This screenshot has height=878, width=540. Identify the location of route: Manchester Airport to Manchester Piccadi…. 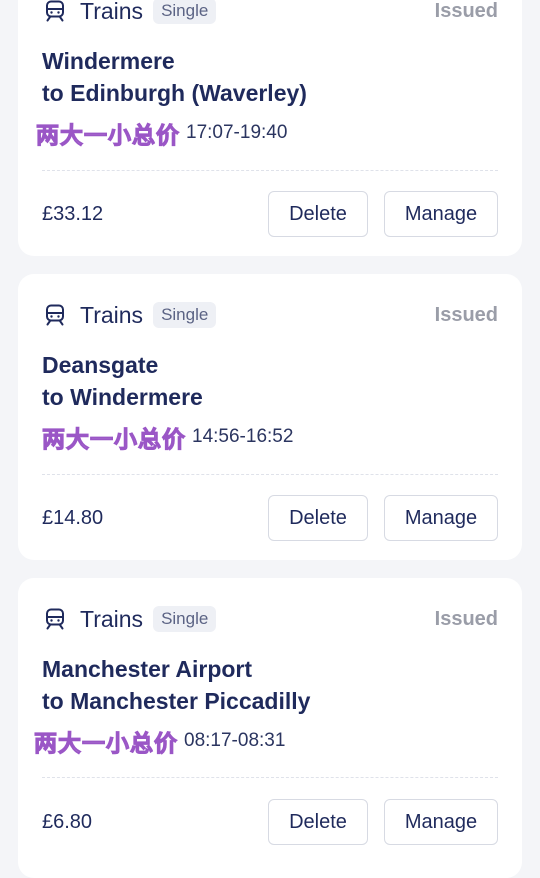
(270, 685).